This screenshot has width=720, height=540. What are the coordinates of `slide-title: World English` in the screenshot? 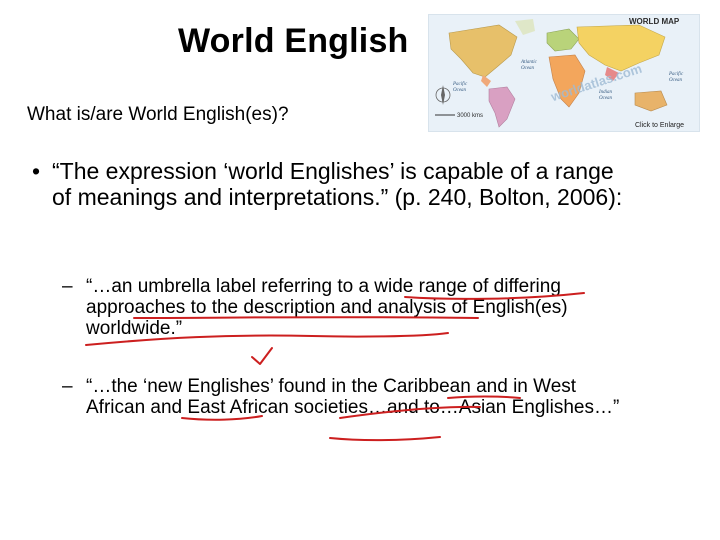 It's located at (293, 41).